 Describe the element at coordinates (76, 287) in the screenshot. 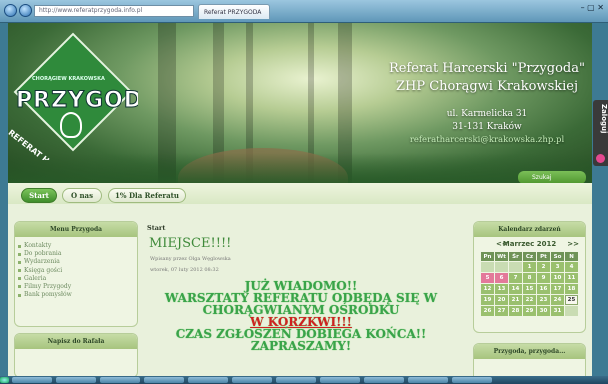

I see `menu-item-filmy: Filmy Przygody` at that location.